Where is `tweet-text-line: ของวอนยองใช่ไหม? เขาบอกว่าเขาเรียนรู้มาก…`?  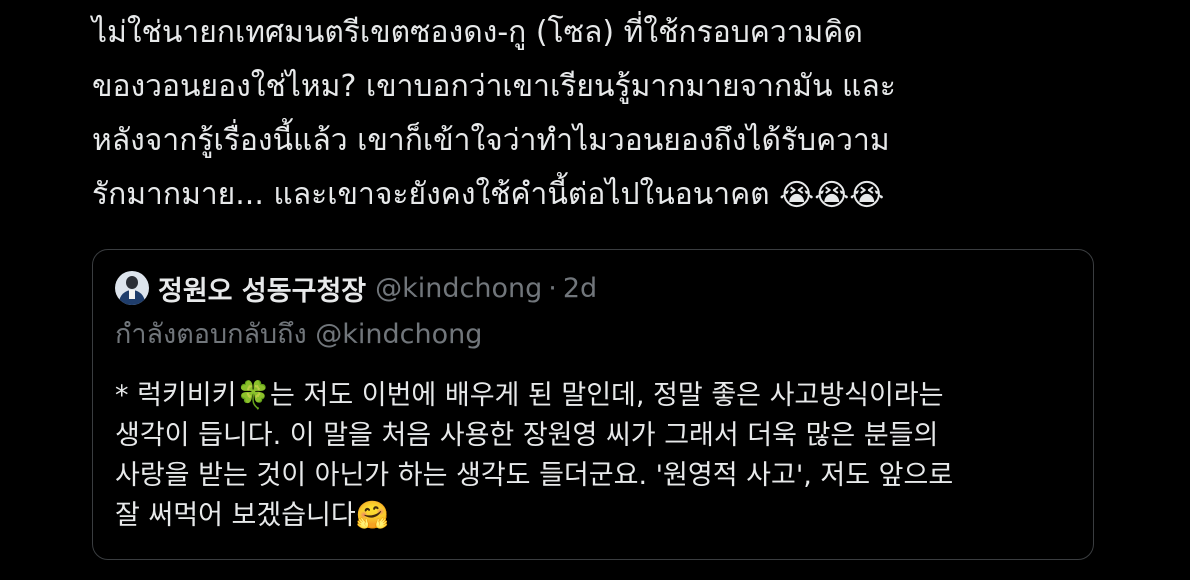 tweet-text-line: ของวอนยองใช่ไหม? เขาบอกว่าเขาเรียนรู้มาก… is located at coordinates (494, 86).